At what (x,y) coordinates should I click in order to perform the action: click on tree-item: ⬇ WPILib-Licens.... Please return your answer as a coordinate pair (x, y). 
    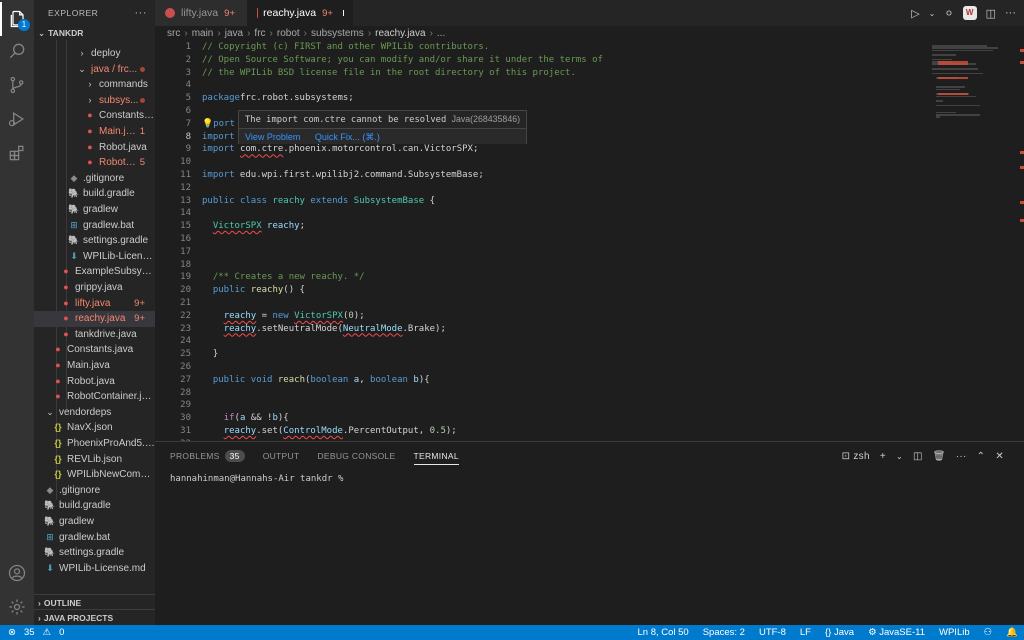
    Looking at the image, I should click on (94, 257).